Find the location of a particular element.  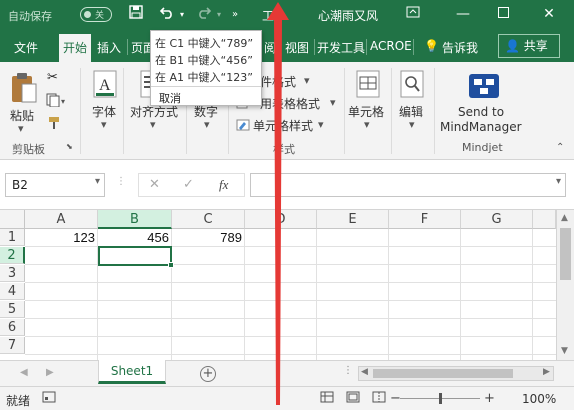

prev-sheet-icon: ◀ is located at coordinates (24, 372).